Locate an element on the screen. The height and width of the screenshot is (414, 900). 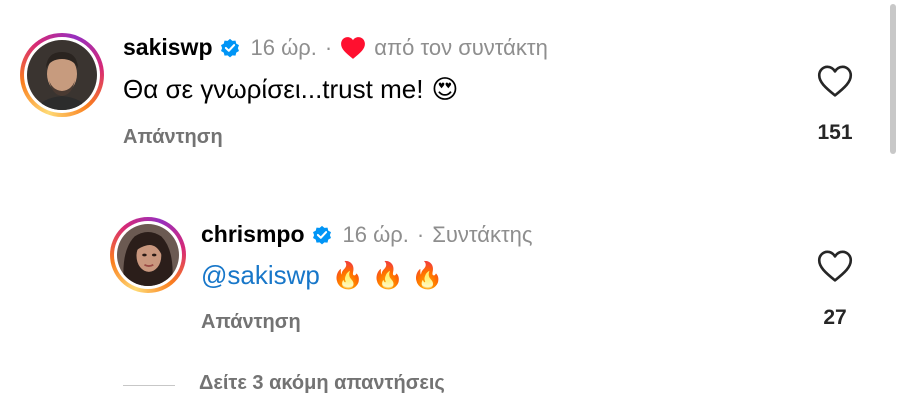
avatar-chrismpo is located at coordinates (148, 255).